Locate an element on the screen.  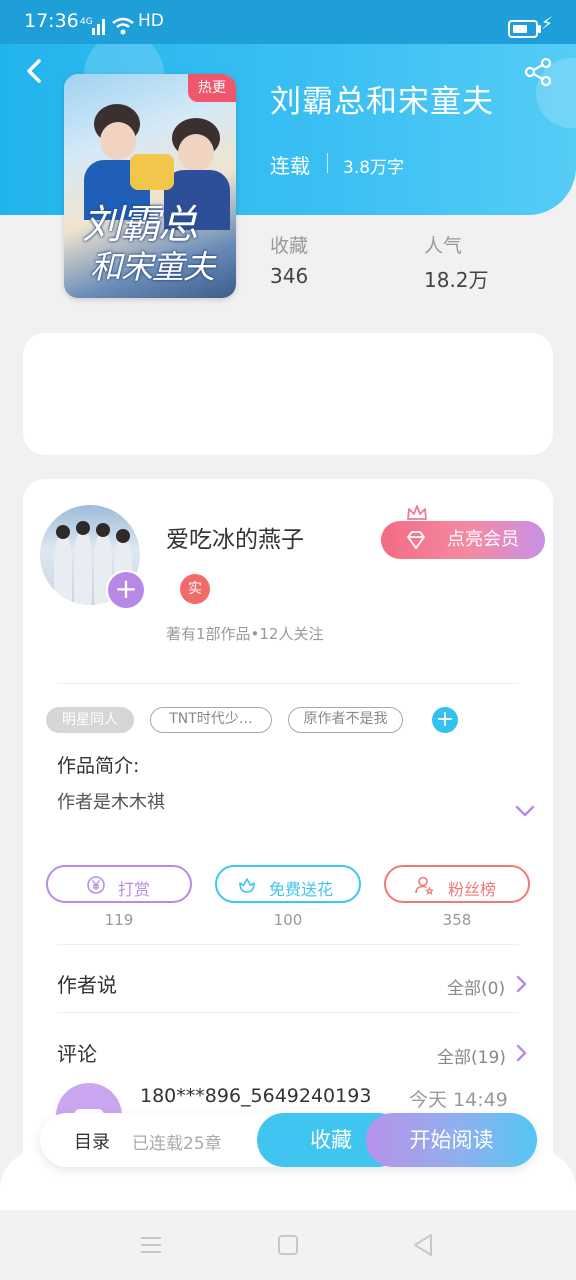
system-navigation-bar is located at coordinates (288, 1245).